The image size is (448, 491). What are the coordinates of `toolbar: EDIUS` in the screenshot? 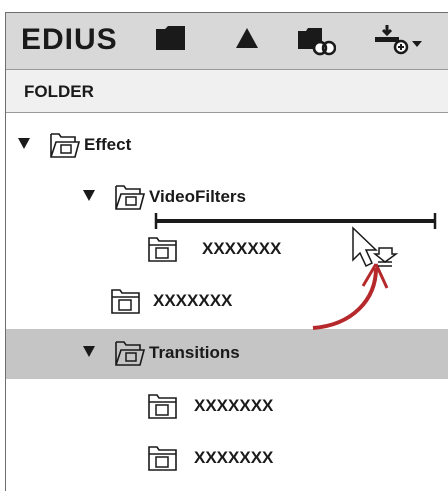 It's located at (227, 41).